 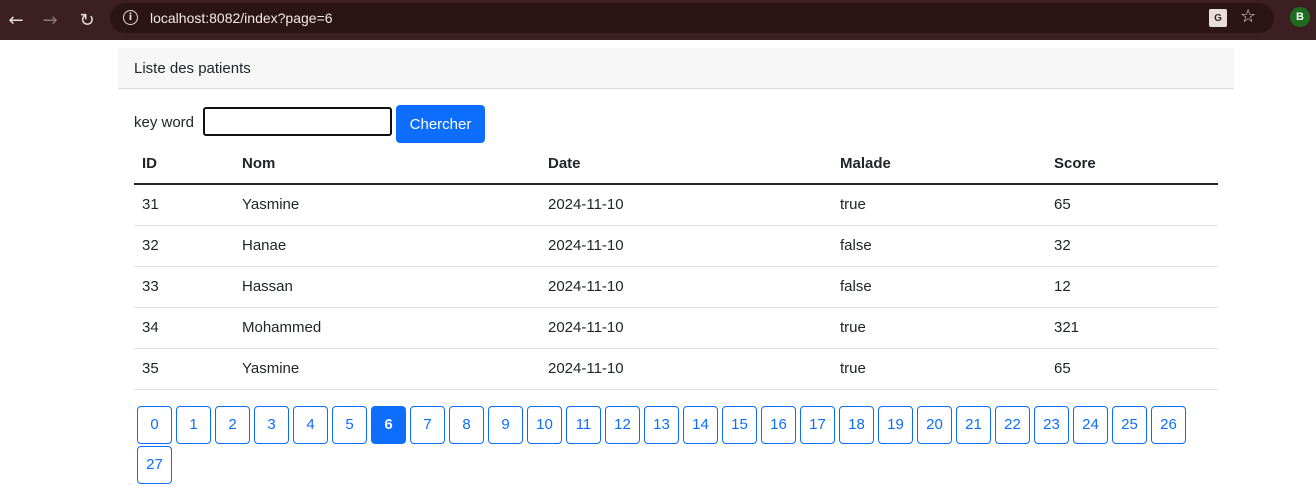 I want to click on page-button-12: 12, so click(x=622, y=425).